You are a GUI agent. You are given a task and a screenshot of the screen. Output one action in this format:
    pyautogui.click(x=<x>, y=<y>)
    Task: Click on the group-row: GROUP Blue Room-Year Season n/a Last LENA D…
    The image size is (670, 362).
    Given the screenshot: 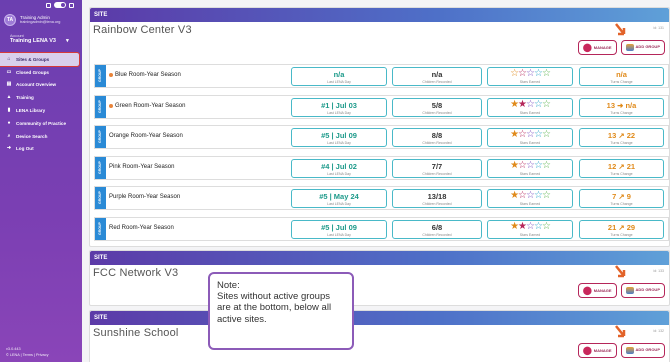 What is the action you would take?
    pyautogui.click(x=381, y=76)
    